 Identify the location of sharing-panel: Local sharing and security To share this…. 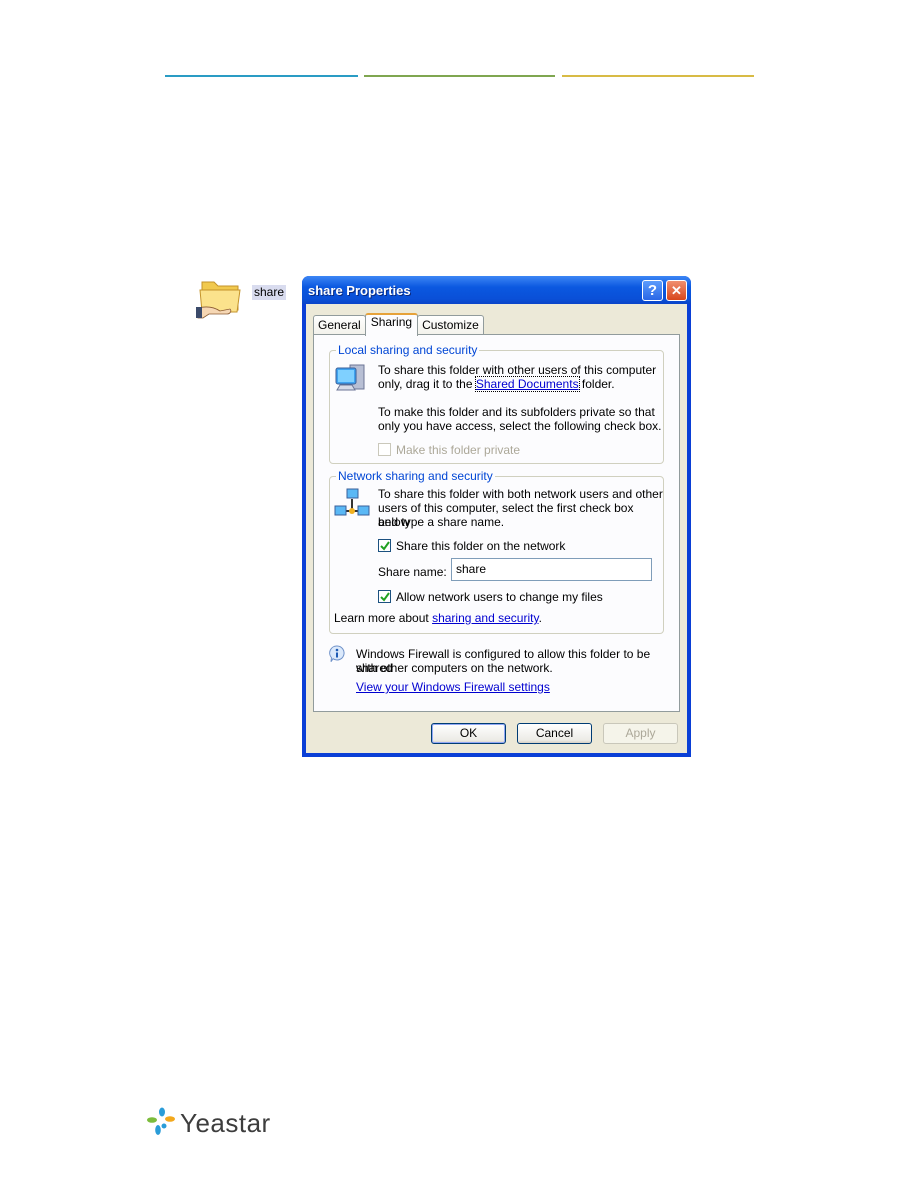
(496, 523).